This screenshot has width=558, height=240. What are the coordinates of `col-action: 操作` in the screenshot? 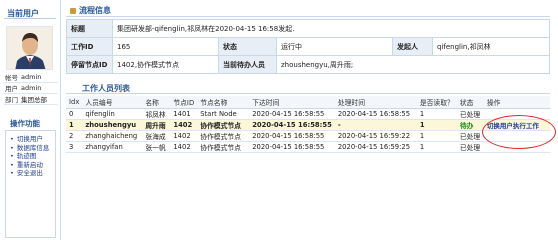 It's located at (516, 102).